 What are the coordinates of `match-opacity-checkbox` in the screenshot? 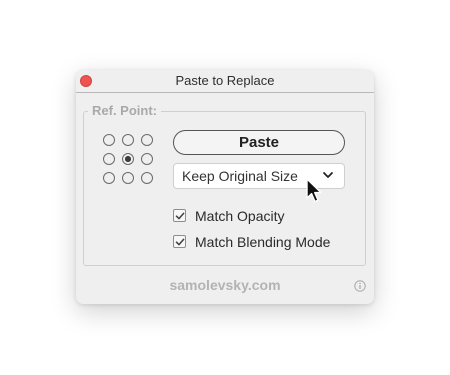 It's located at (179, 215).